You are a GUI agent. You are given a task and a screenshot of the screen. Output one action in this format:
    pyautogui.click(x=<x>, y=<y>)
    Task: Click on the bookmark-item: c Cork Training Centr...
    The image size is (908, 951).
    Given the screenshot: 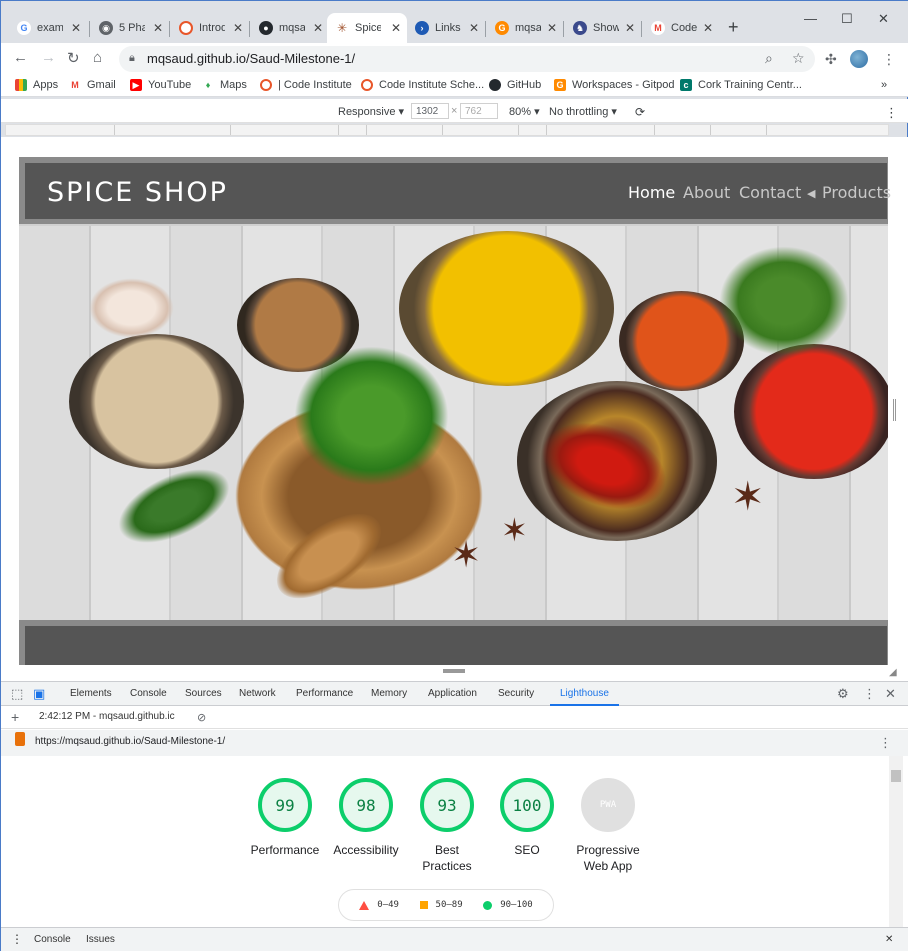 What is the action you would take?
    pyautogui.click(x=741, y=85)
    